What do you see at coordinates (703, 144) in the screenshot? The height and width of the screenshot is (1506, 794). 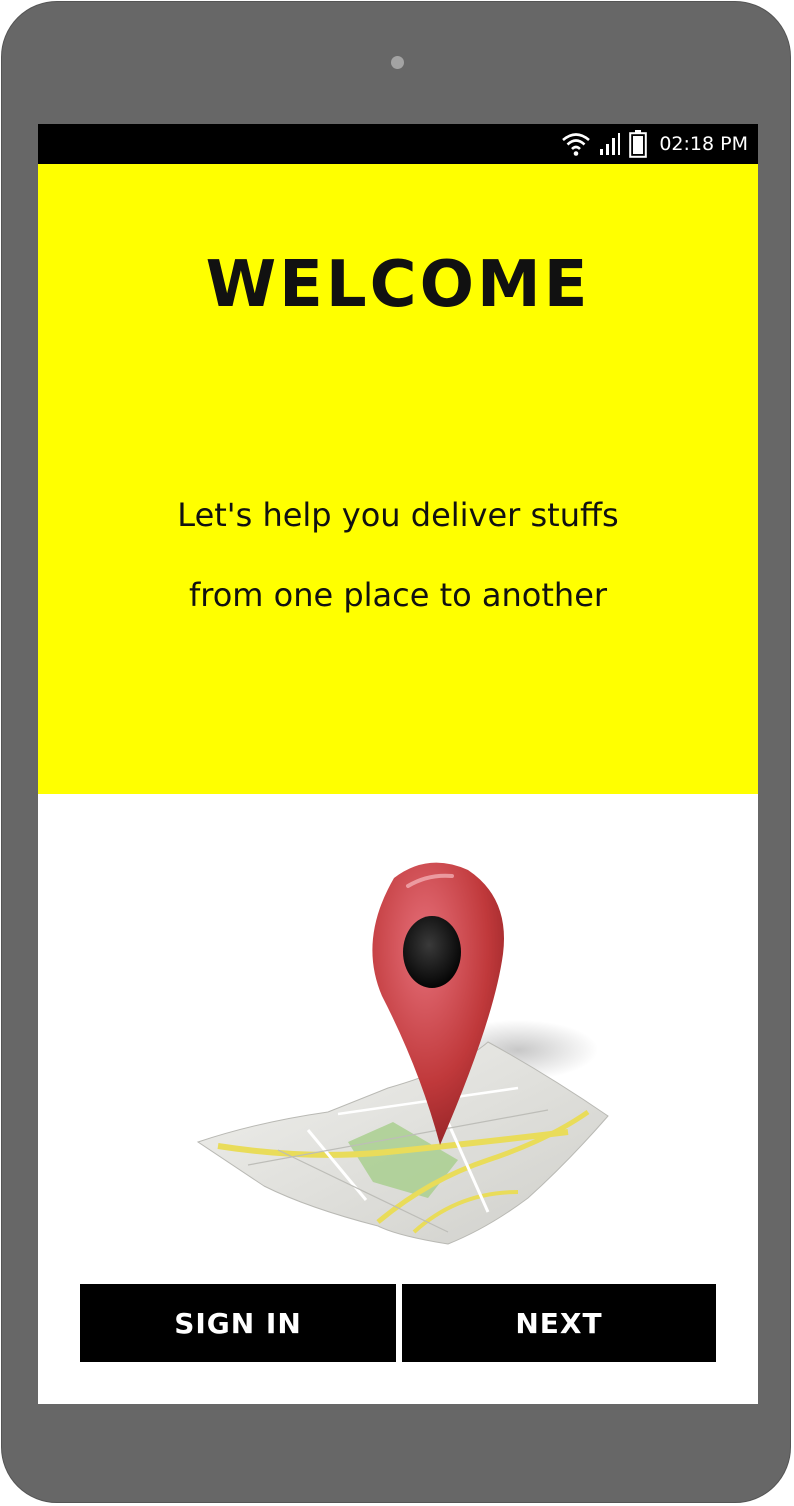 I see `status-time: 02:18 PM` at bounding box center [703, 144].